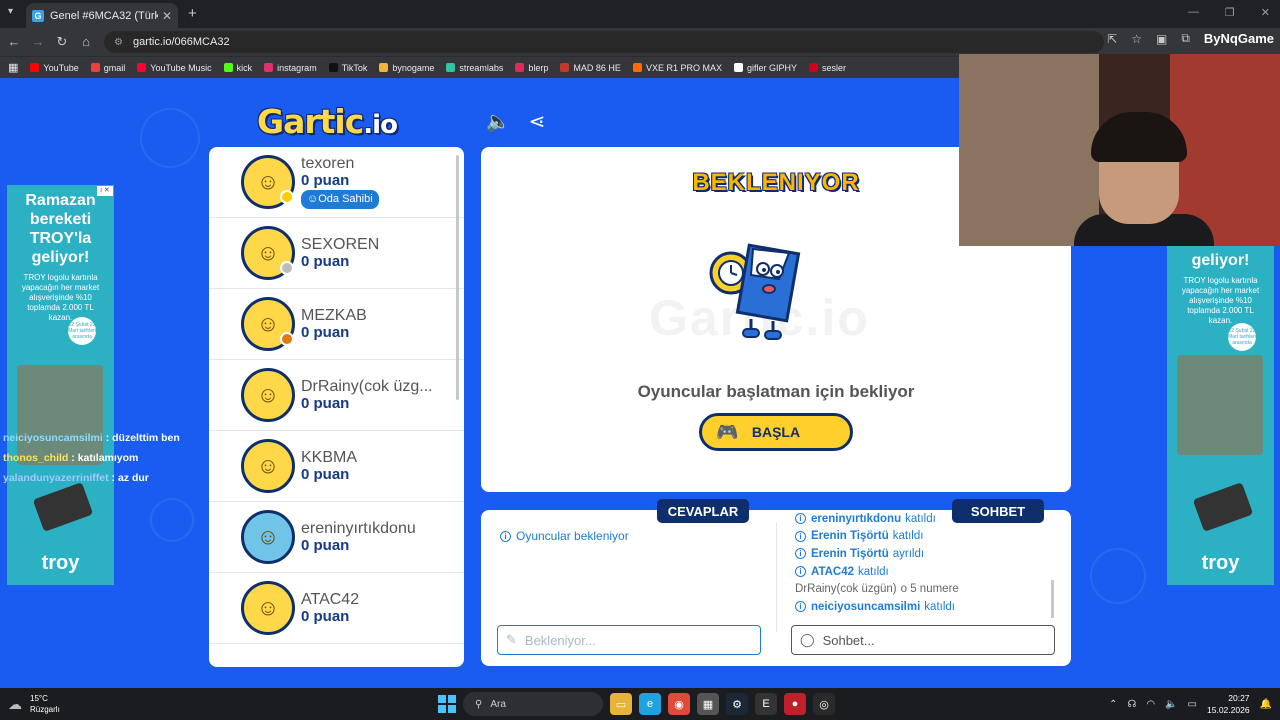 The height and width of the screenshot is (720, 1280). What do you see at coordinates (776, 432) in the screenshot?
I see `start-button: 🎮 BAŞLA` at bounding box center [776, 432].